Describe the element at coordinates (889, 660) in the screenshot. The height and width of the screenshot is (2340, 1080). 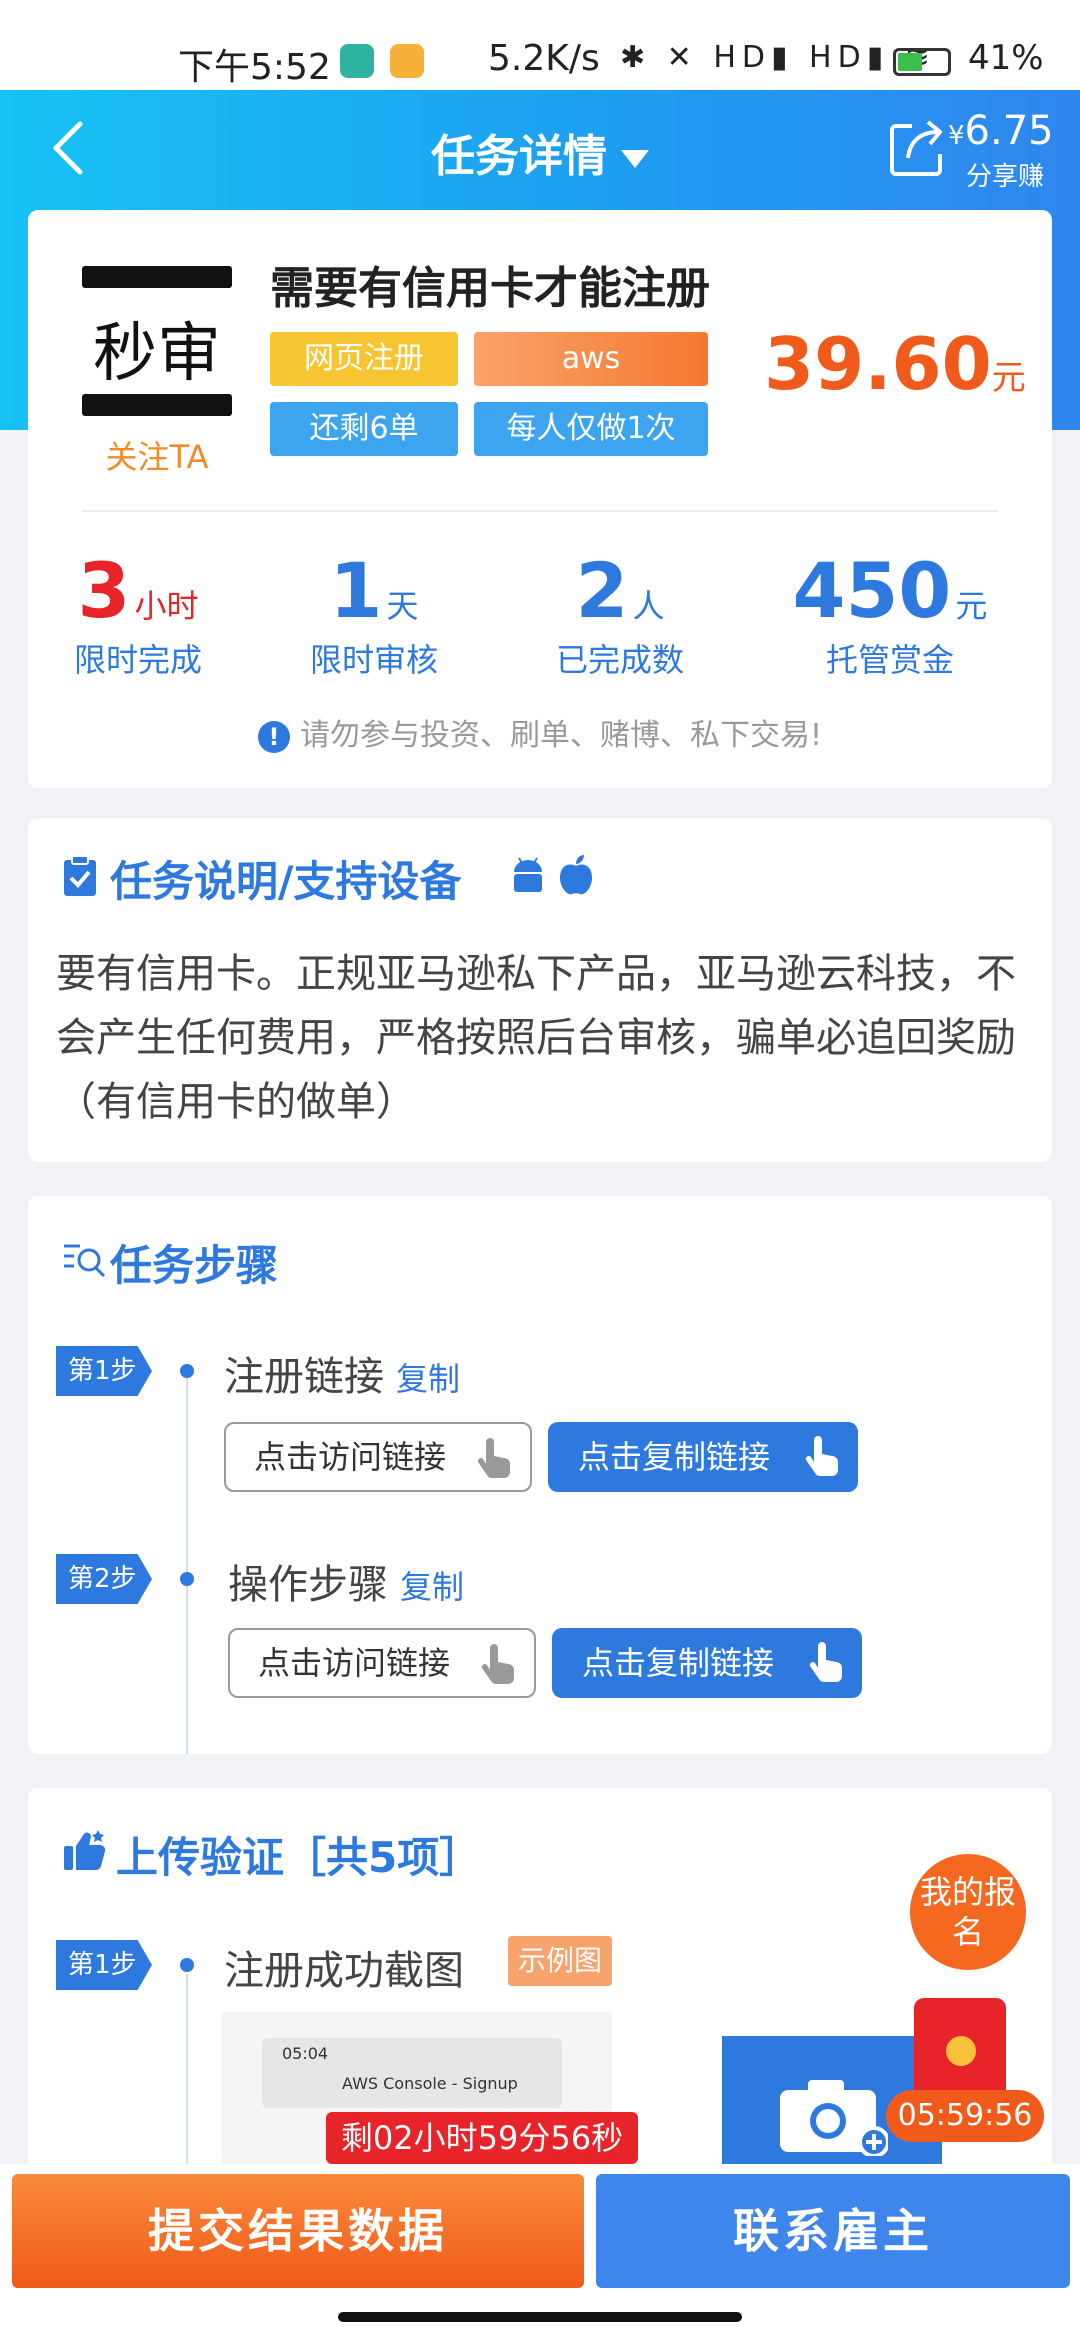
I see `stat-label: 托管赏金` at that location.